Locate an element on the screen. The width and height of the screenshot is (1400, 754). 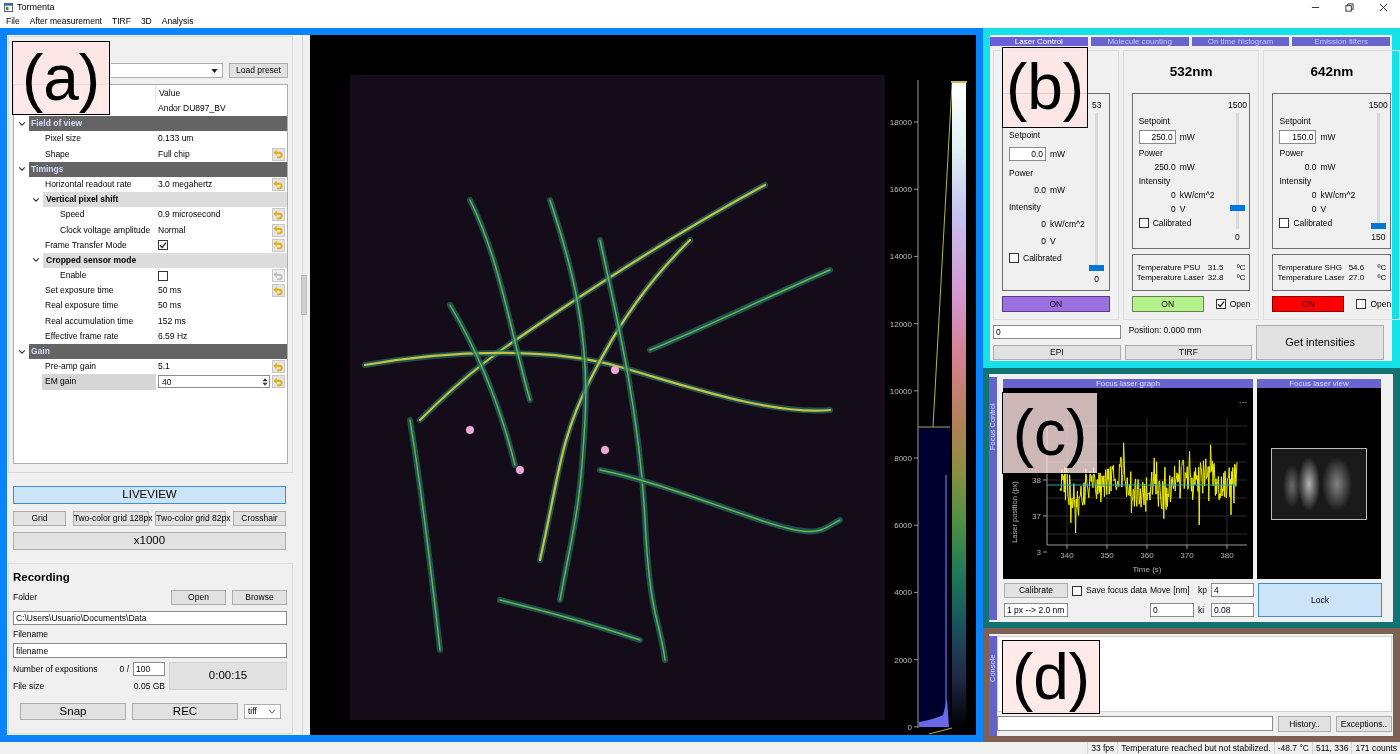
gradient-handle is located at coordinates (959, 82).